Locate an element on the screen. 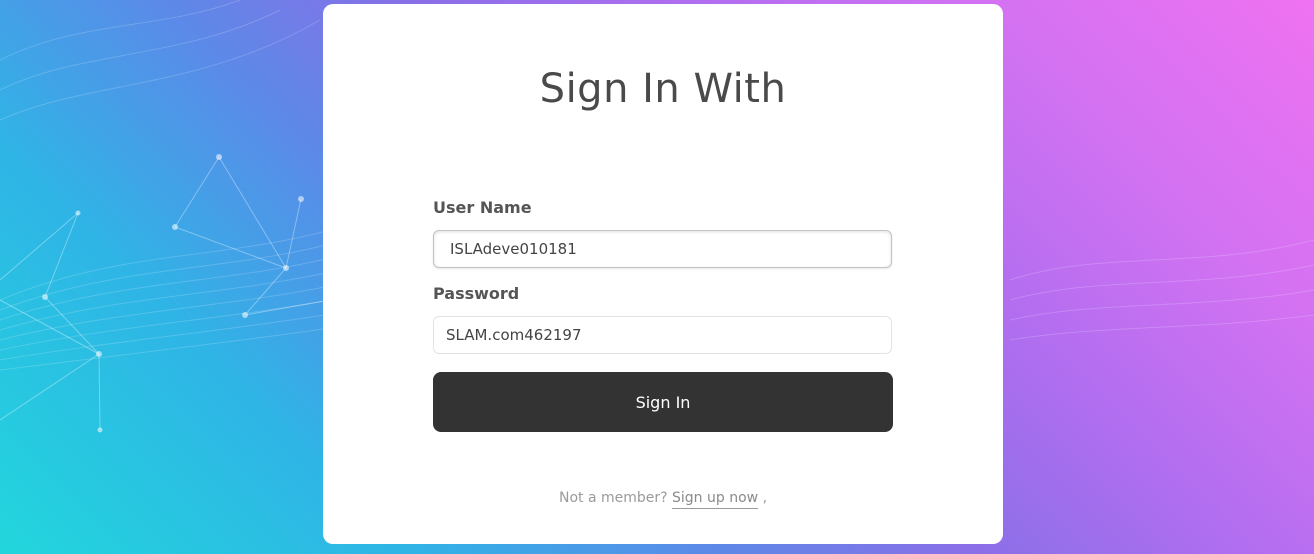 The height and width of the screenshot is (554, 1314). page-title: Sign In With is located at coordinates (663, 89).